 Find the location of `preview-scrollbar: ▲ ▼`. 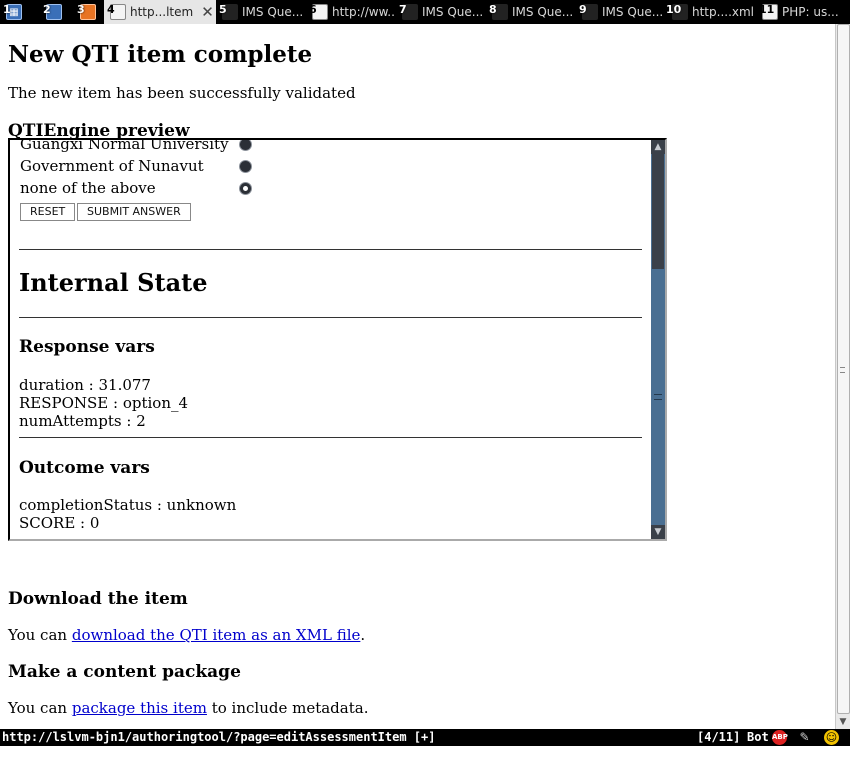

preview-scrollbar: ▲ ▼ is located at coordinates (658, 339).